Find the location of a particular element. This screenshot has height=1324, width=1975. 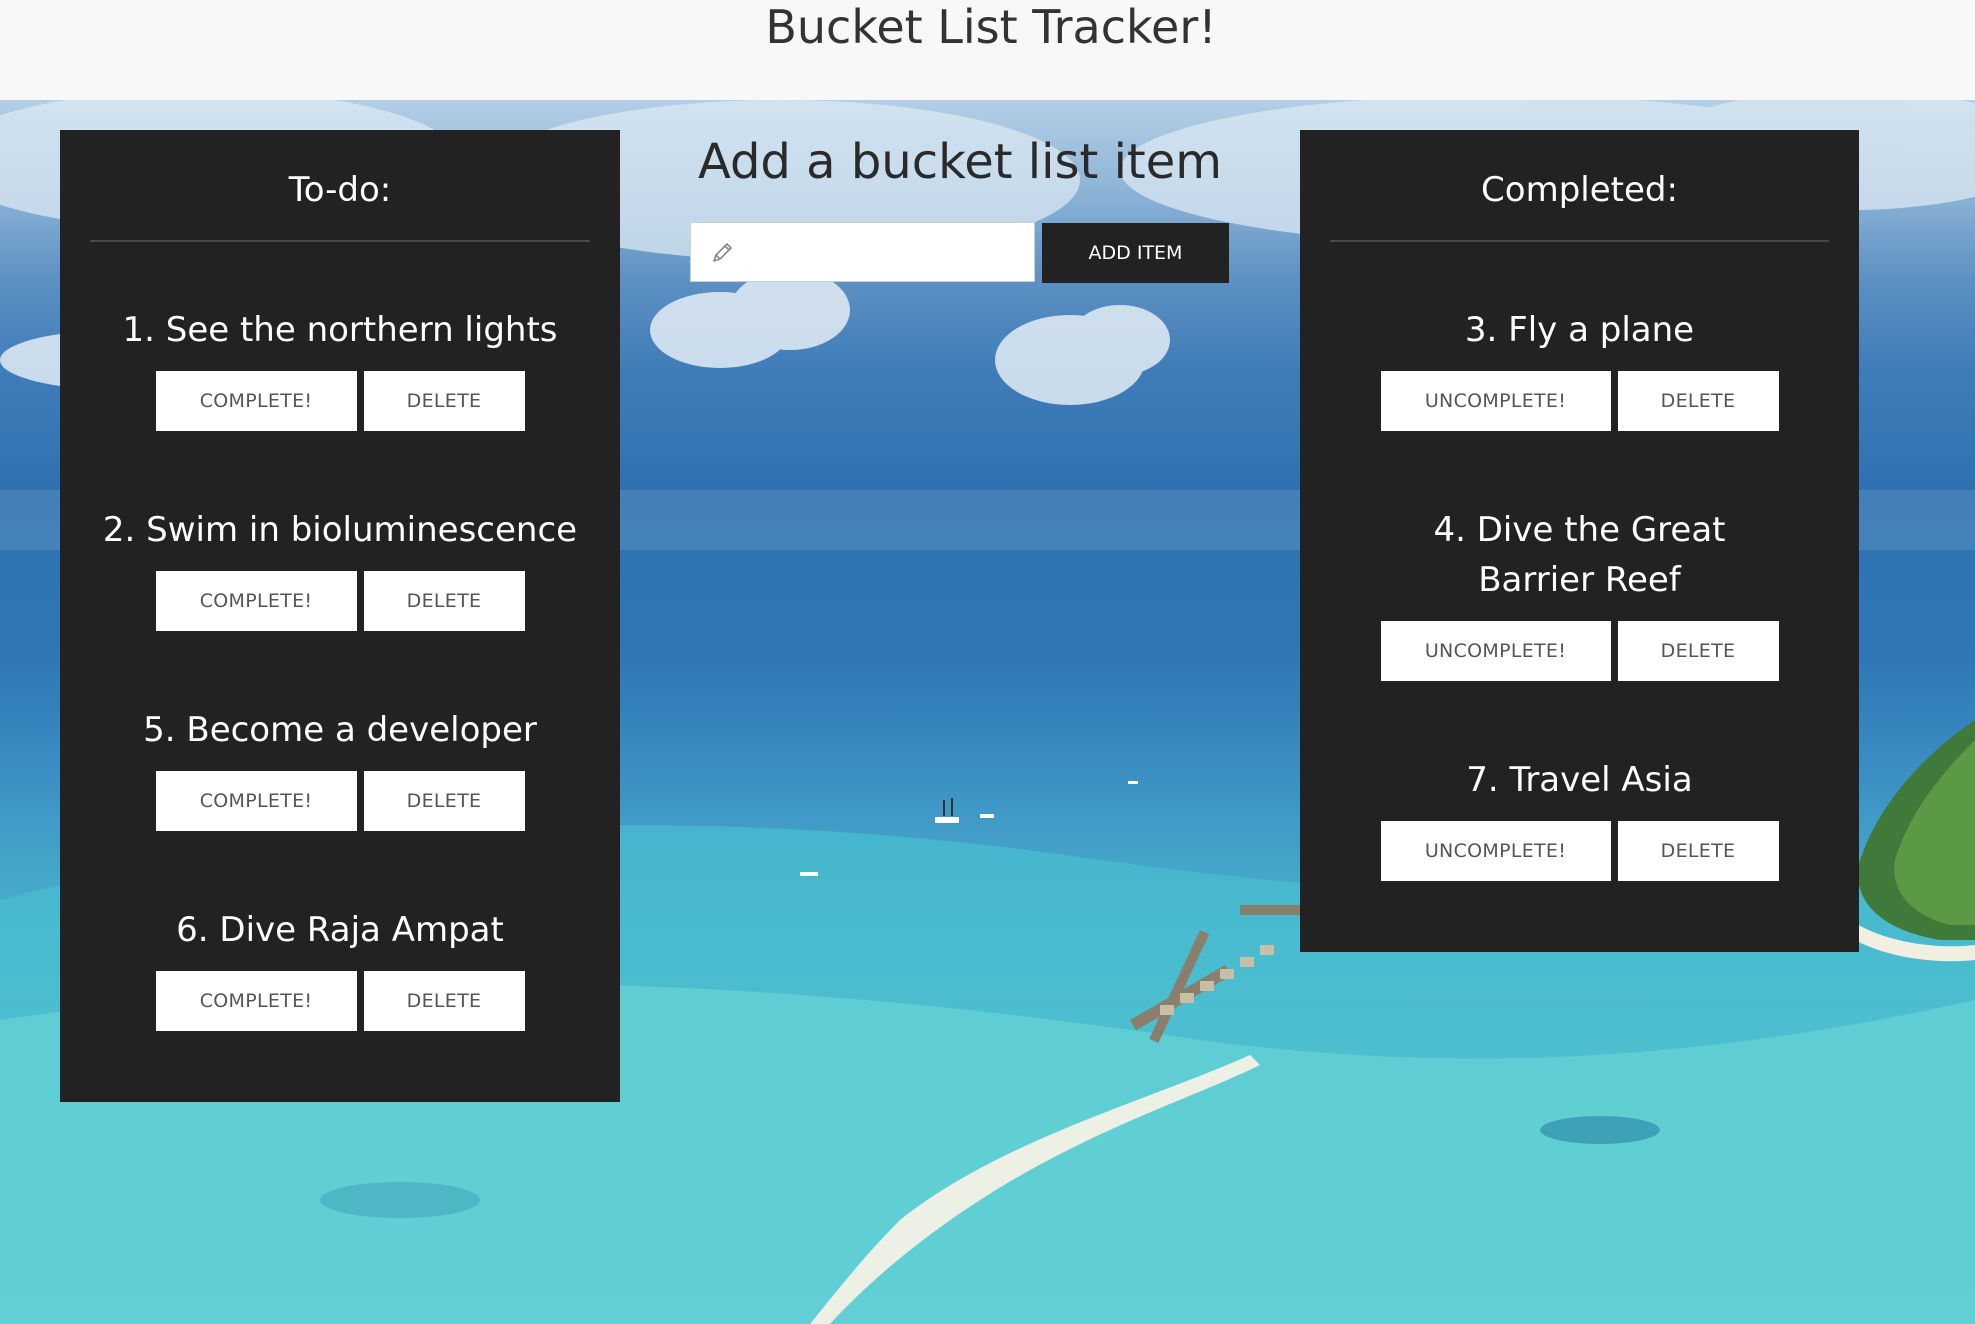

page-title: Bucket List Tracker! is located at coordinates (991, 27).